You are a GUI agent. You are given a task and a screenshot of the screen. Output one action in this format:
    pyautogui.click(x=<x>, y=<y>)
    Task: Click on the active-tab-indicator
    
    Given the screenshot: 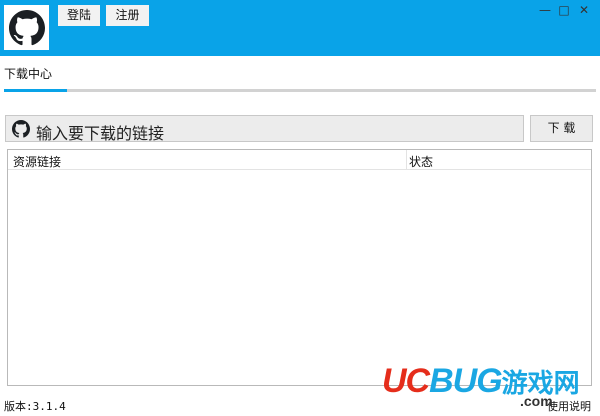 What is the action you would take?
    pyautogui.click(x=35, y=90)
    